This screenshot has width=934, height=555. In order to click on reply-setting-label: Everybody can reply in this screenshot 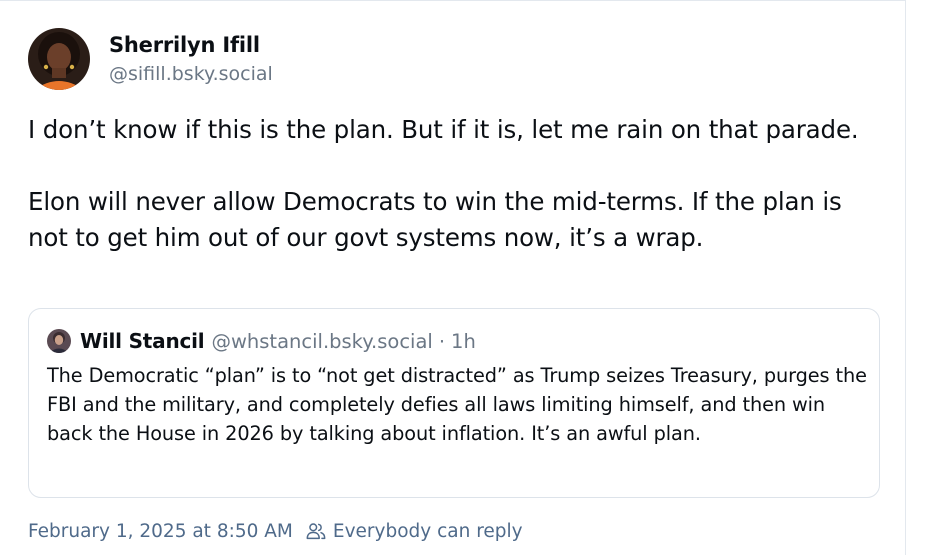, I will do `click(427, 531)`.